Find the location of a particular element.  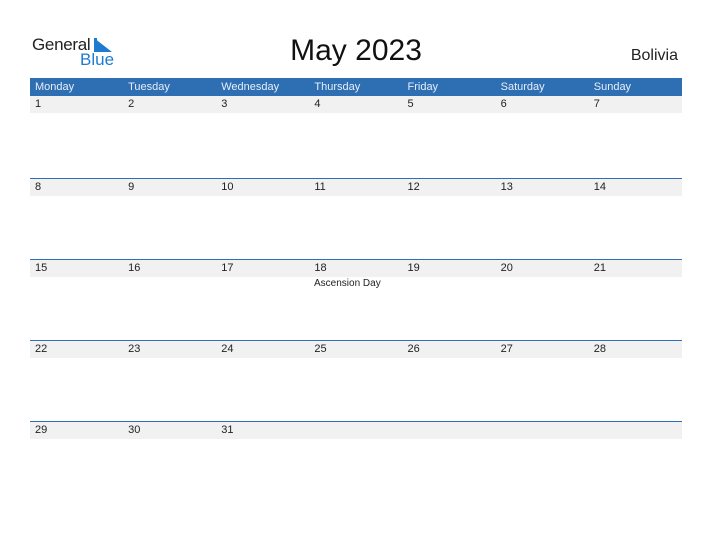

day-cell: 5 is located at coordinates (410, 104).